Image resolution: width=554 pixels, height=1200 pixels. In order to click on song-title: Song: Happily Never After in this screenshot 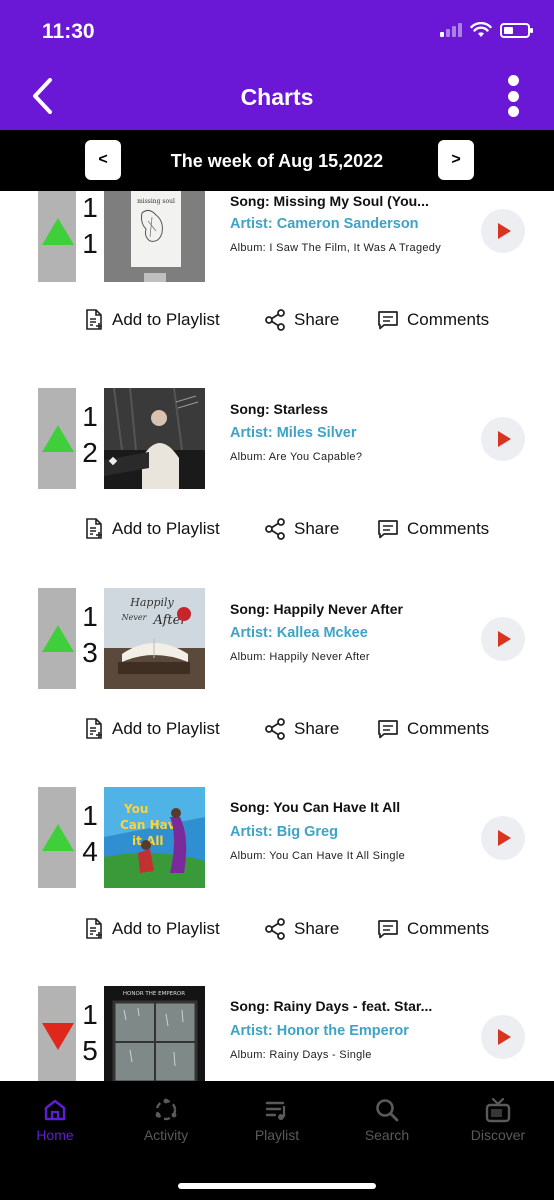, I will do `click(316, 609)`.